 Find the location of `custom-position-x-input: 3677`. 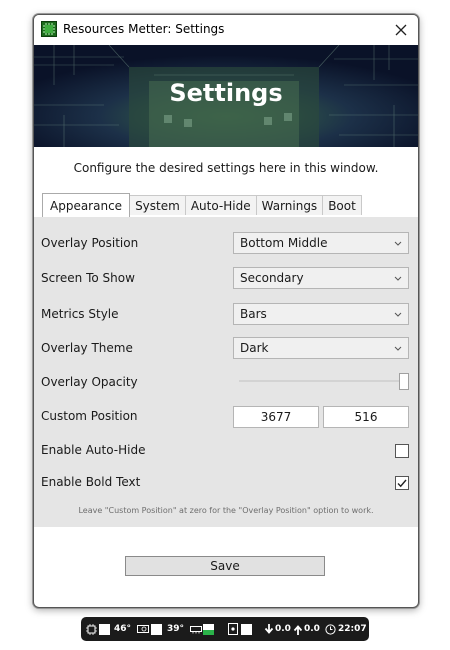

custom-position-x-input: 3677 is located at coordinates (276, 417).